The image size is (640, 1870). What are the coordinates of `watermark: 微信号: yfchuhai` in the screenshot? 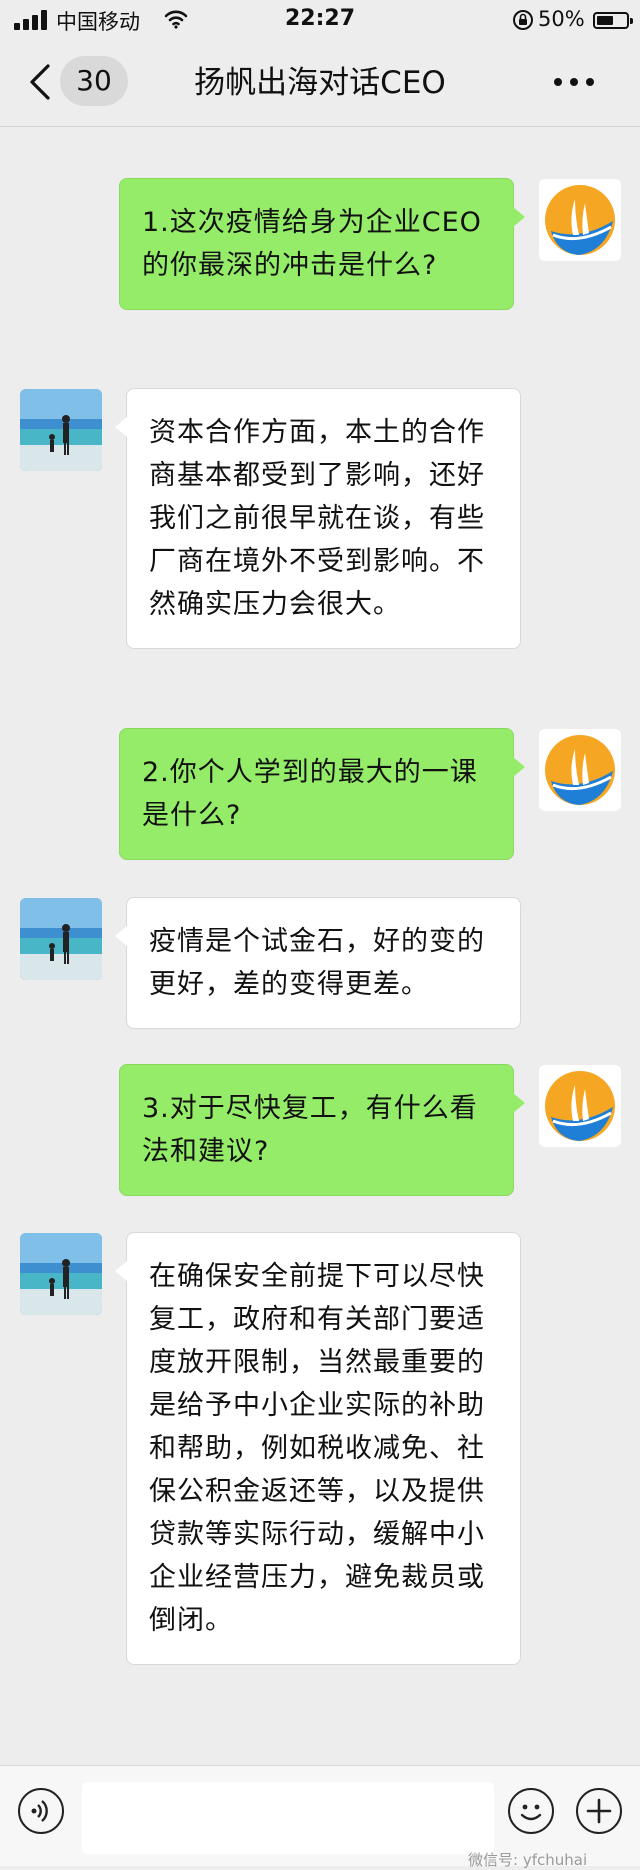 It's located at (528, 1860).